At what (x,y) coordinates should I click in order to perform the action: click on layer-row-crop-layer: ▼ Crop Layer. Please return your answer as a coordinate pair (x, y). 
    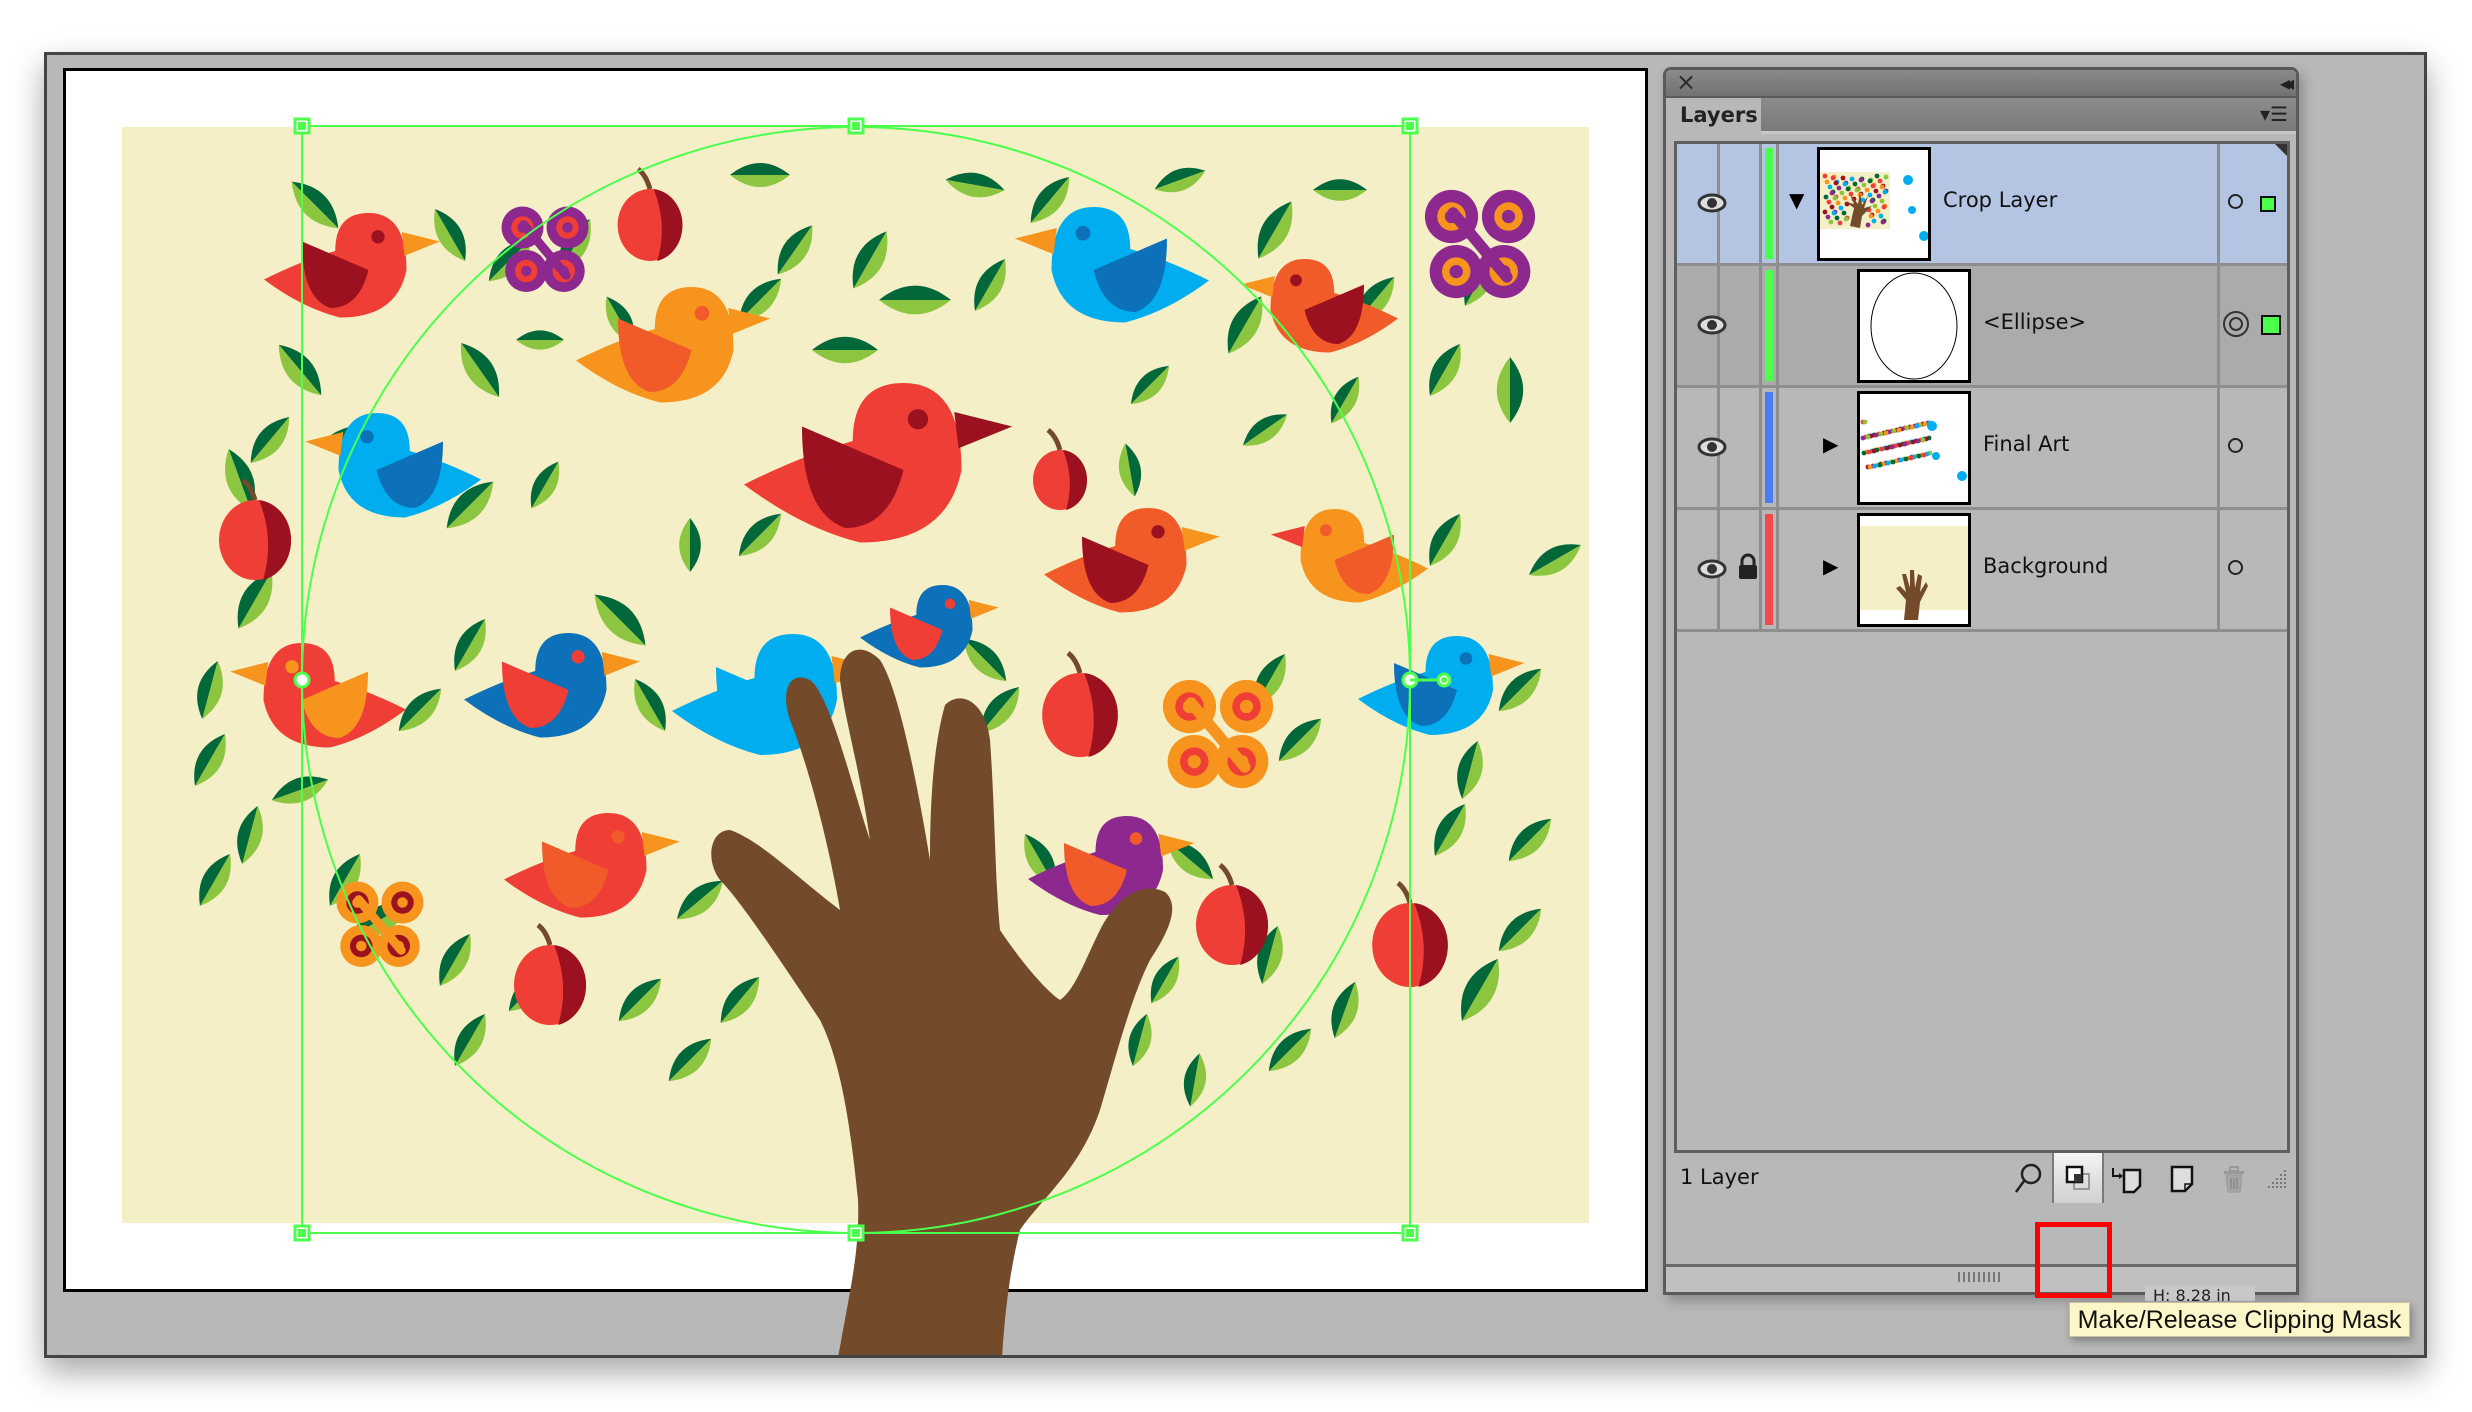
    Looking at the image, I should click on (1982, 205).